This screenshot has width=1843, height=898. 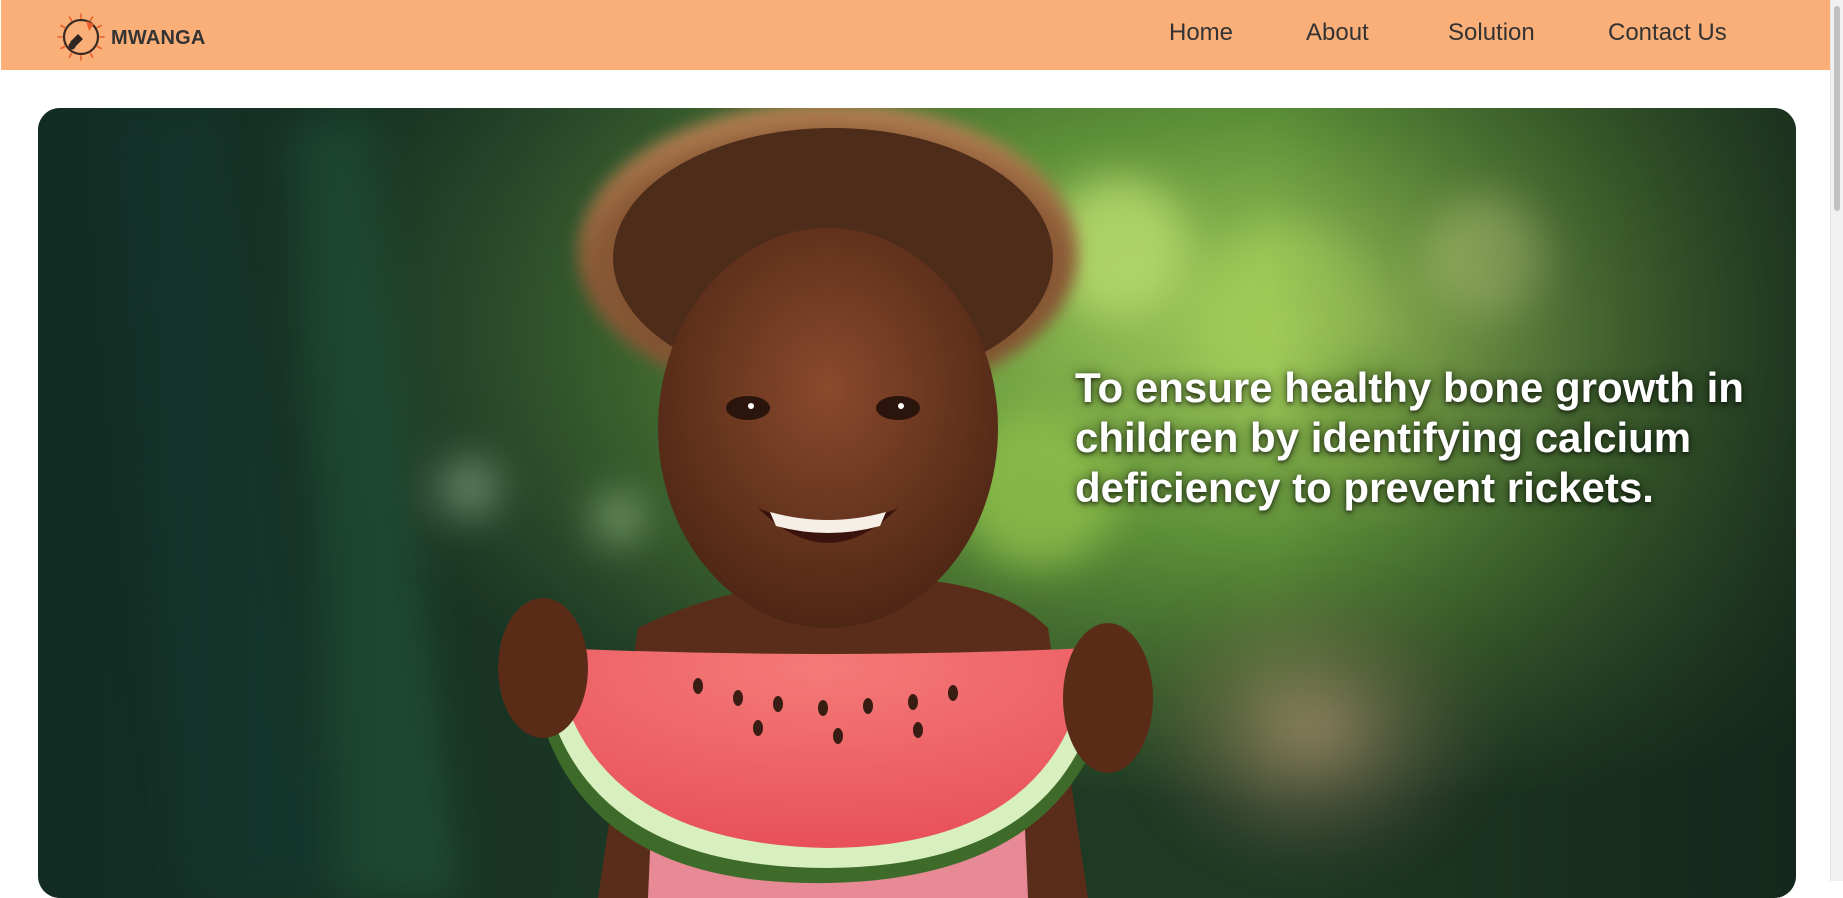 I want to click on main-nav: Home About Solution Contact Us, so click(x=916, y=35).